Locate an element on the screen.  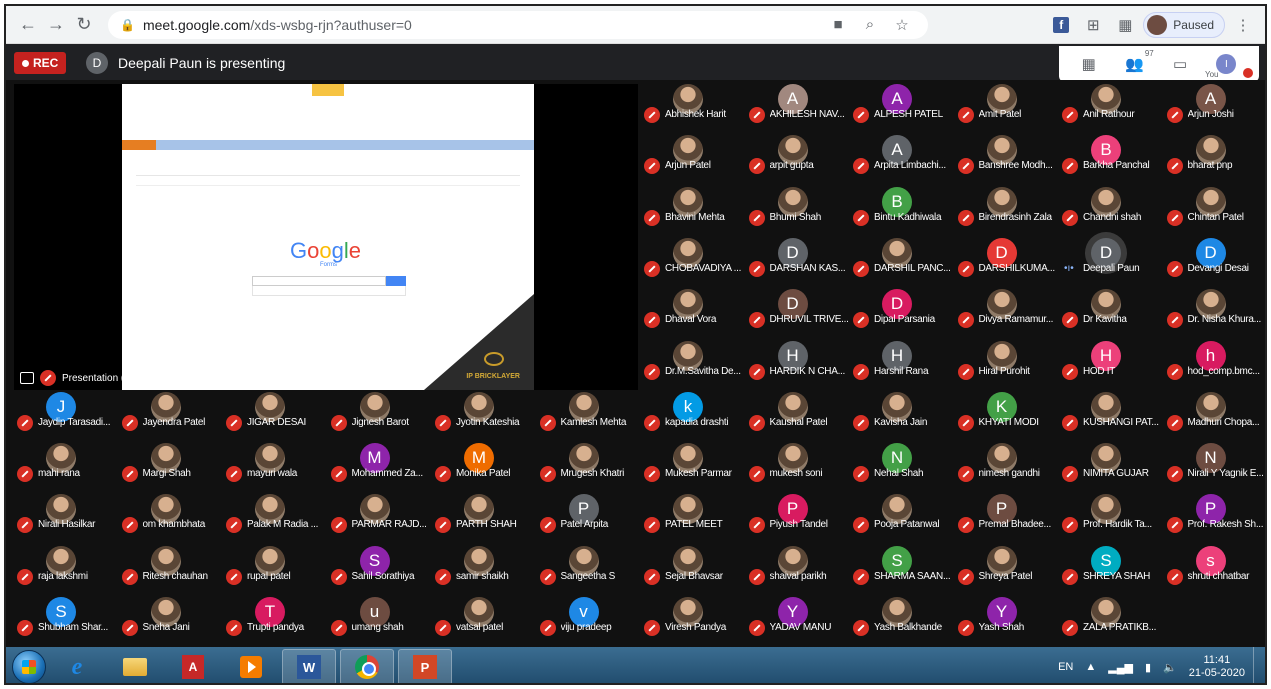
taskbar-ie: e is located at coordinates (77, 666).